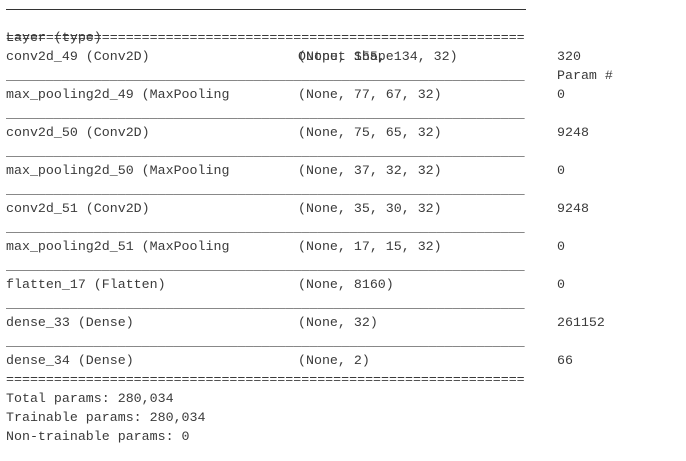 This screenshot has width=686, height=461. Describe the element at coordinates (346, 284) in the screenshot. I see `output-shape: (None, 8160)` at that location.